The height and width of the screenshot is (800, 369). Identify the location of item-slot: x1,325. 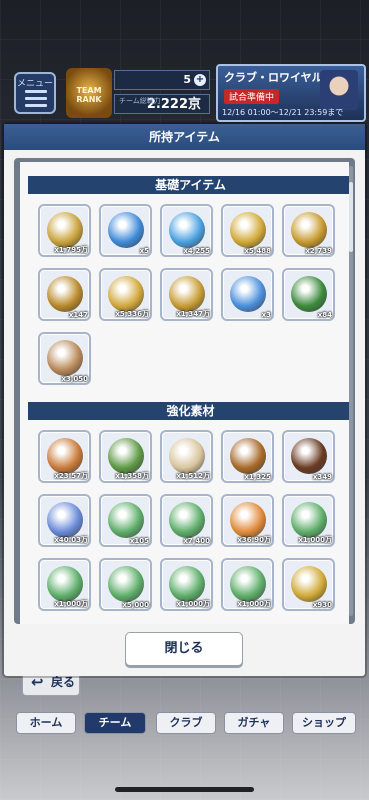
(247, 456).